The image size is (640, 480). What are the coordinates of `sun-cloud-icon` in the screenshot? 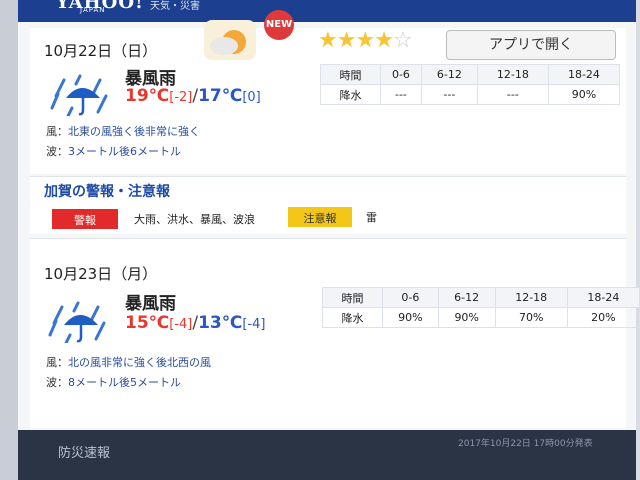 It's located at (228, 42).